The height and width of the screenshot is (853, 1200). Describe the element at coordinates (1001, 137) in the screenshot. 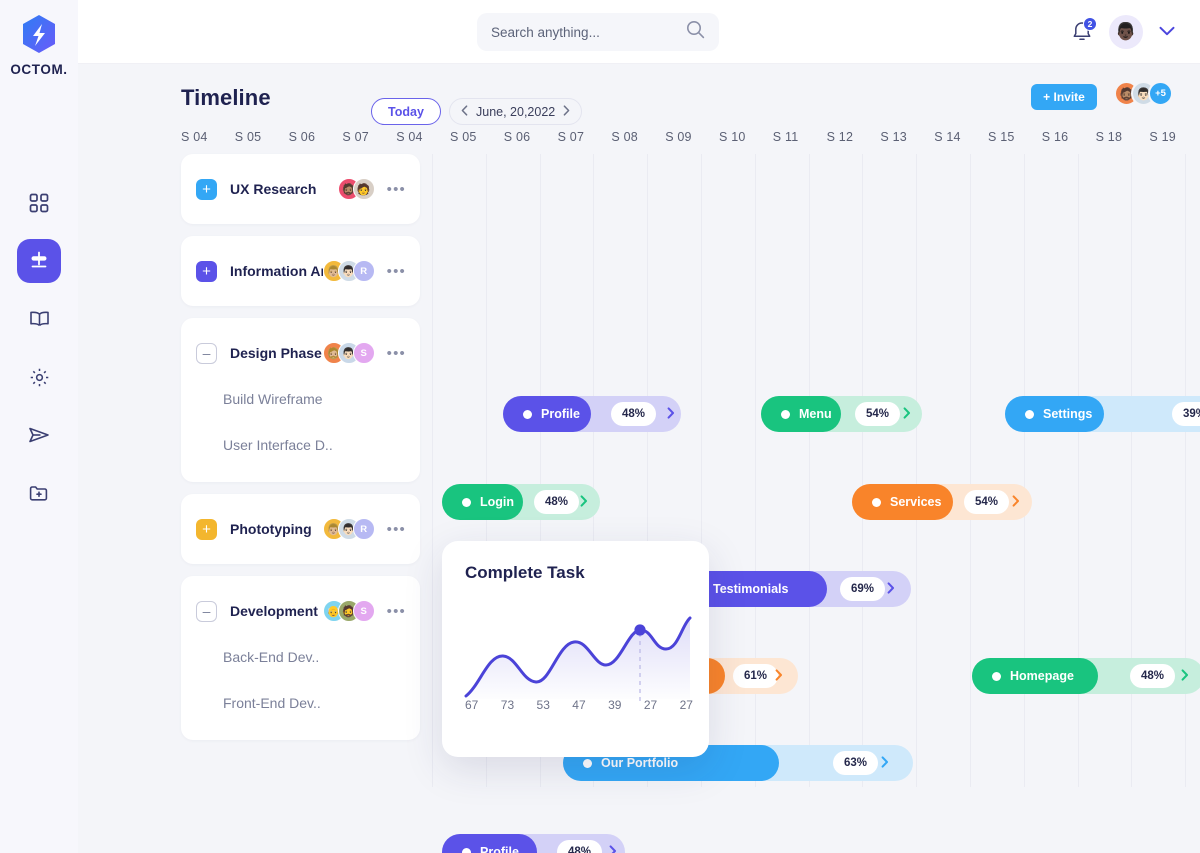

I see `day-label: S 15` at that location.